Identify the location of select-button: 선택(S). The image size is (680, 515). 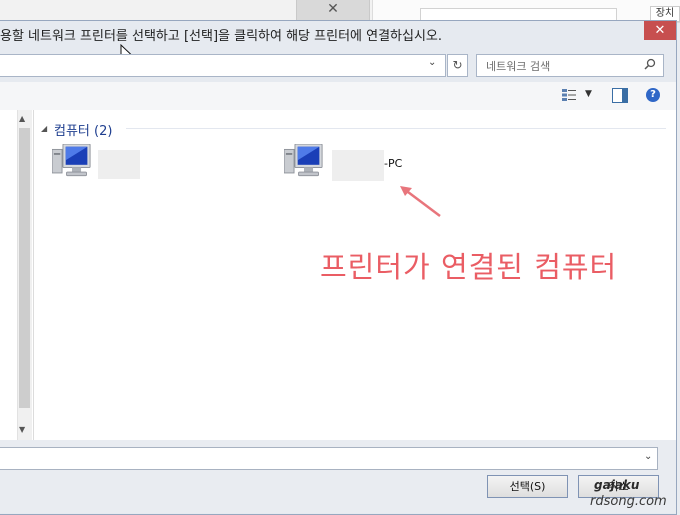
(527, 486).